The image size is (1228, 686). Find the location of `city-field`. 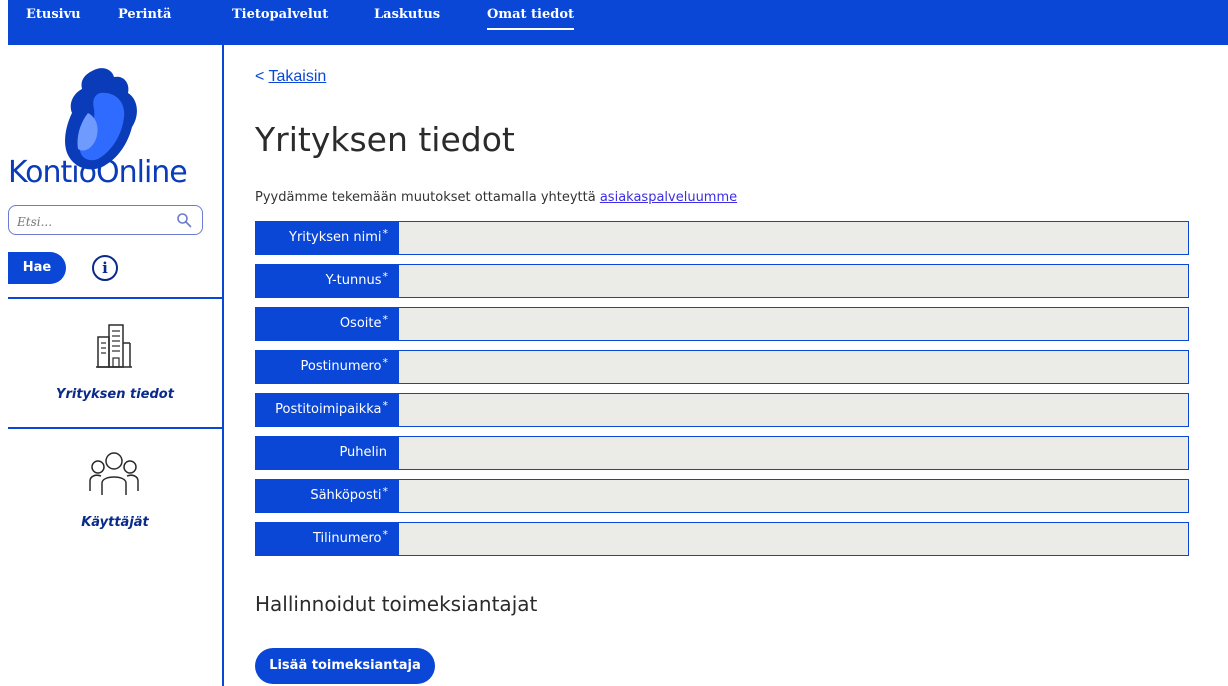

city-field is located at coordinates (793, 410).